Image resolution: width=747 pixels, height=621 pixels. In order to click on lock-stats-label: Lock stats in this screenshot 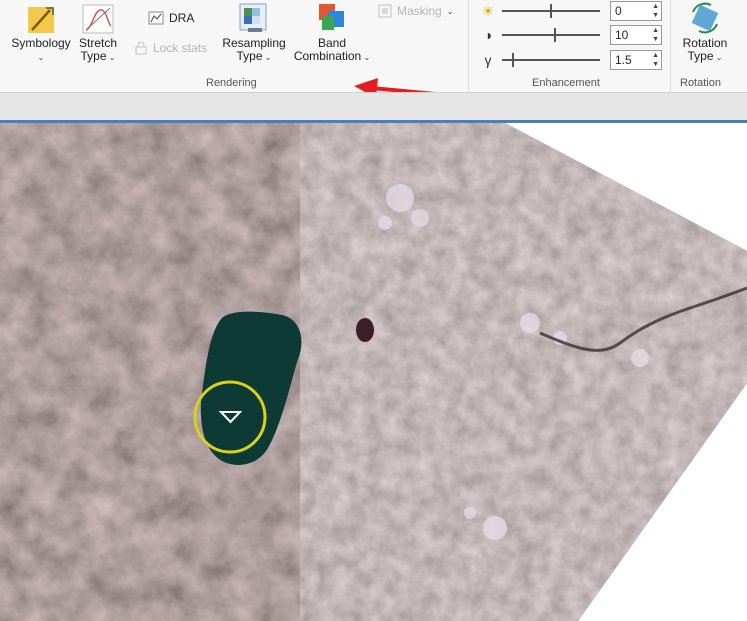, I will do `click(180, 48)`.